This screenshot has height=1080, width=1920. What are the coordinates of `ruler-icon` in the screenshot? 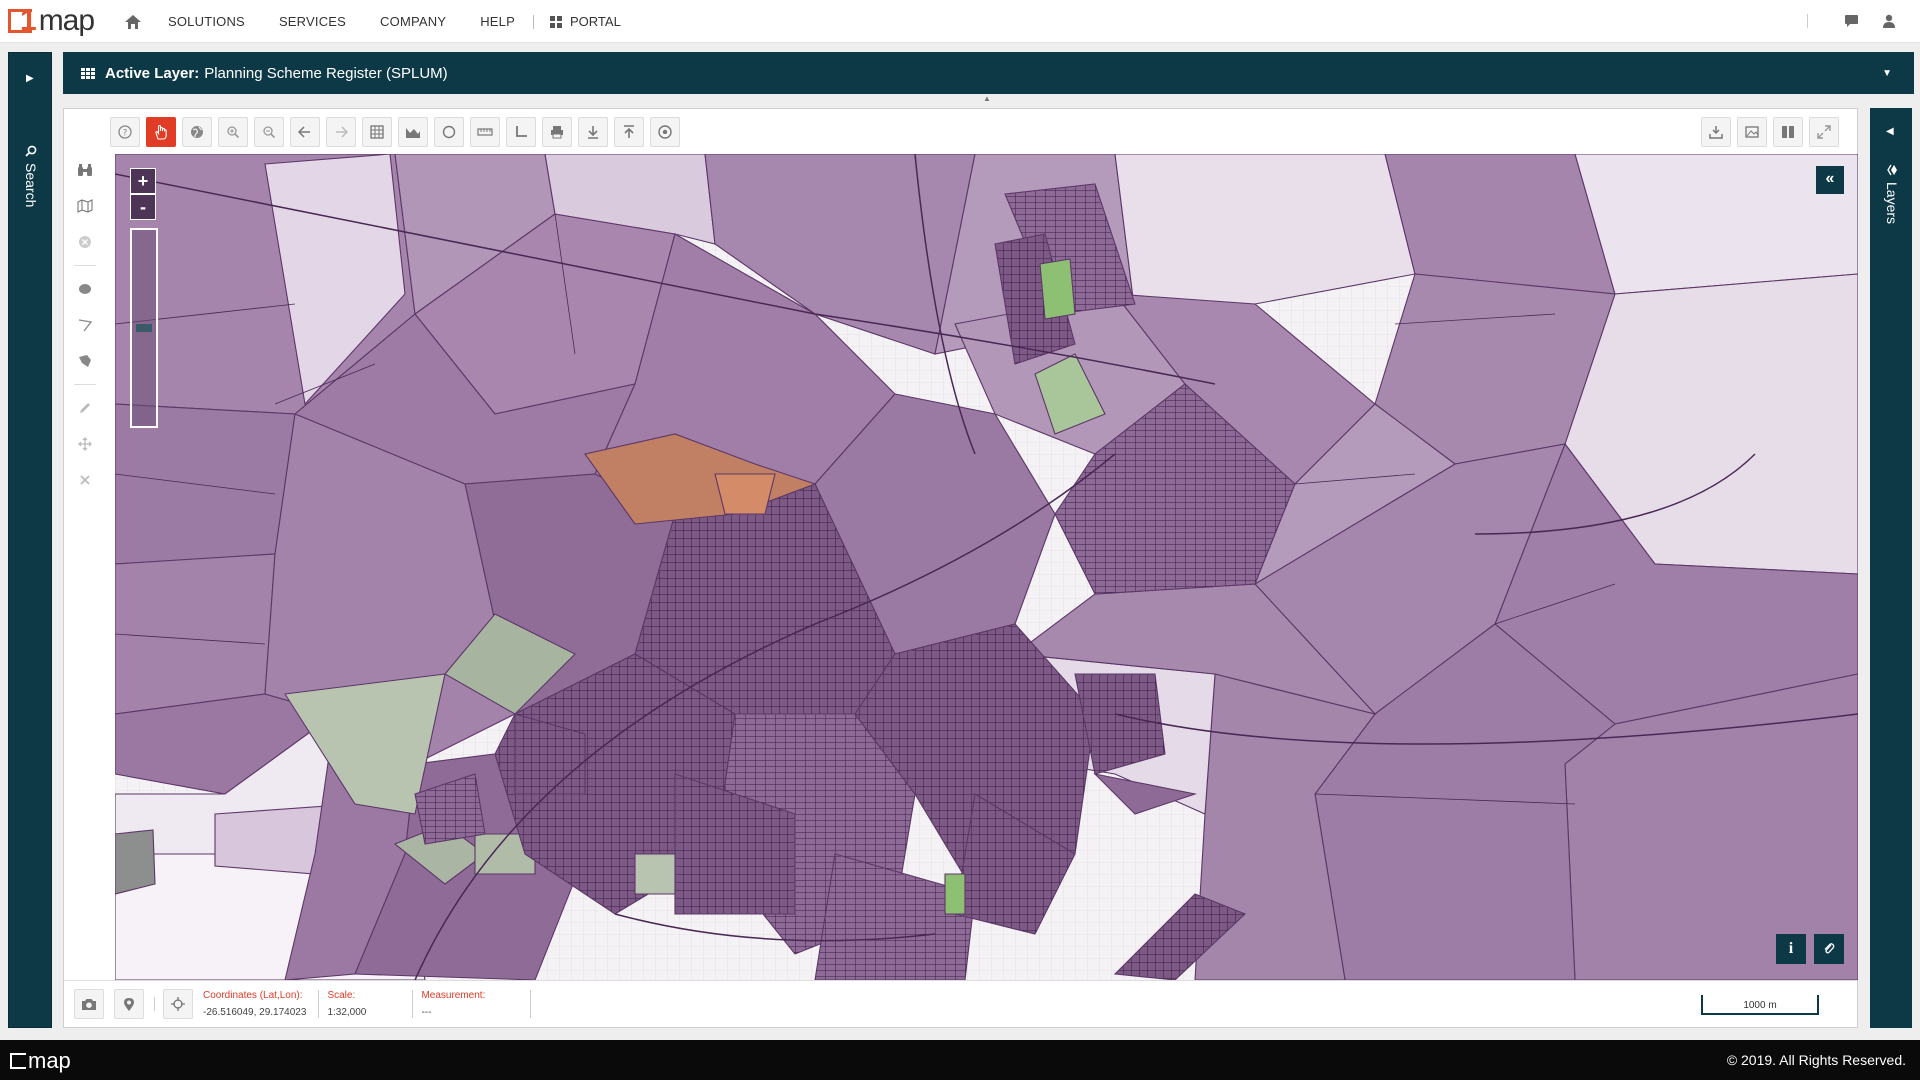 It's located at (485, 132).